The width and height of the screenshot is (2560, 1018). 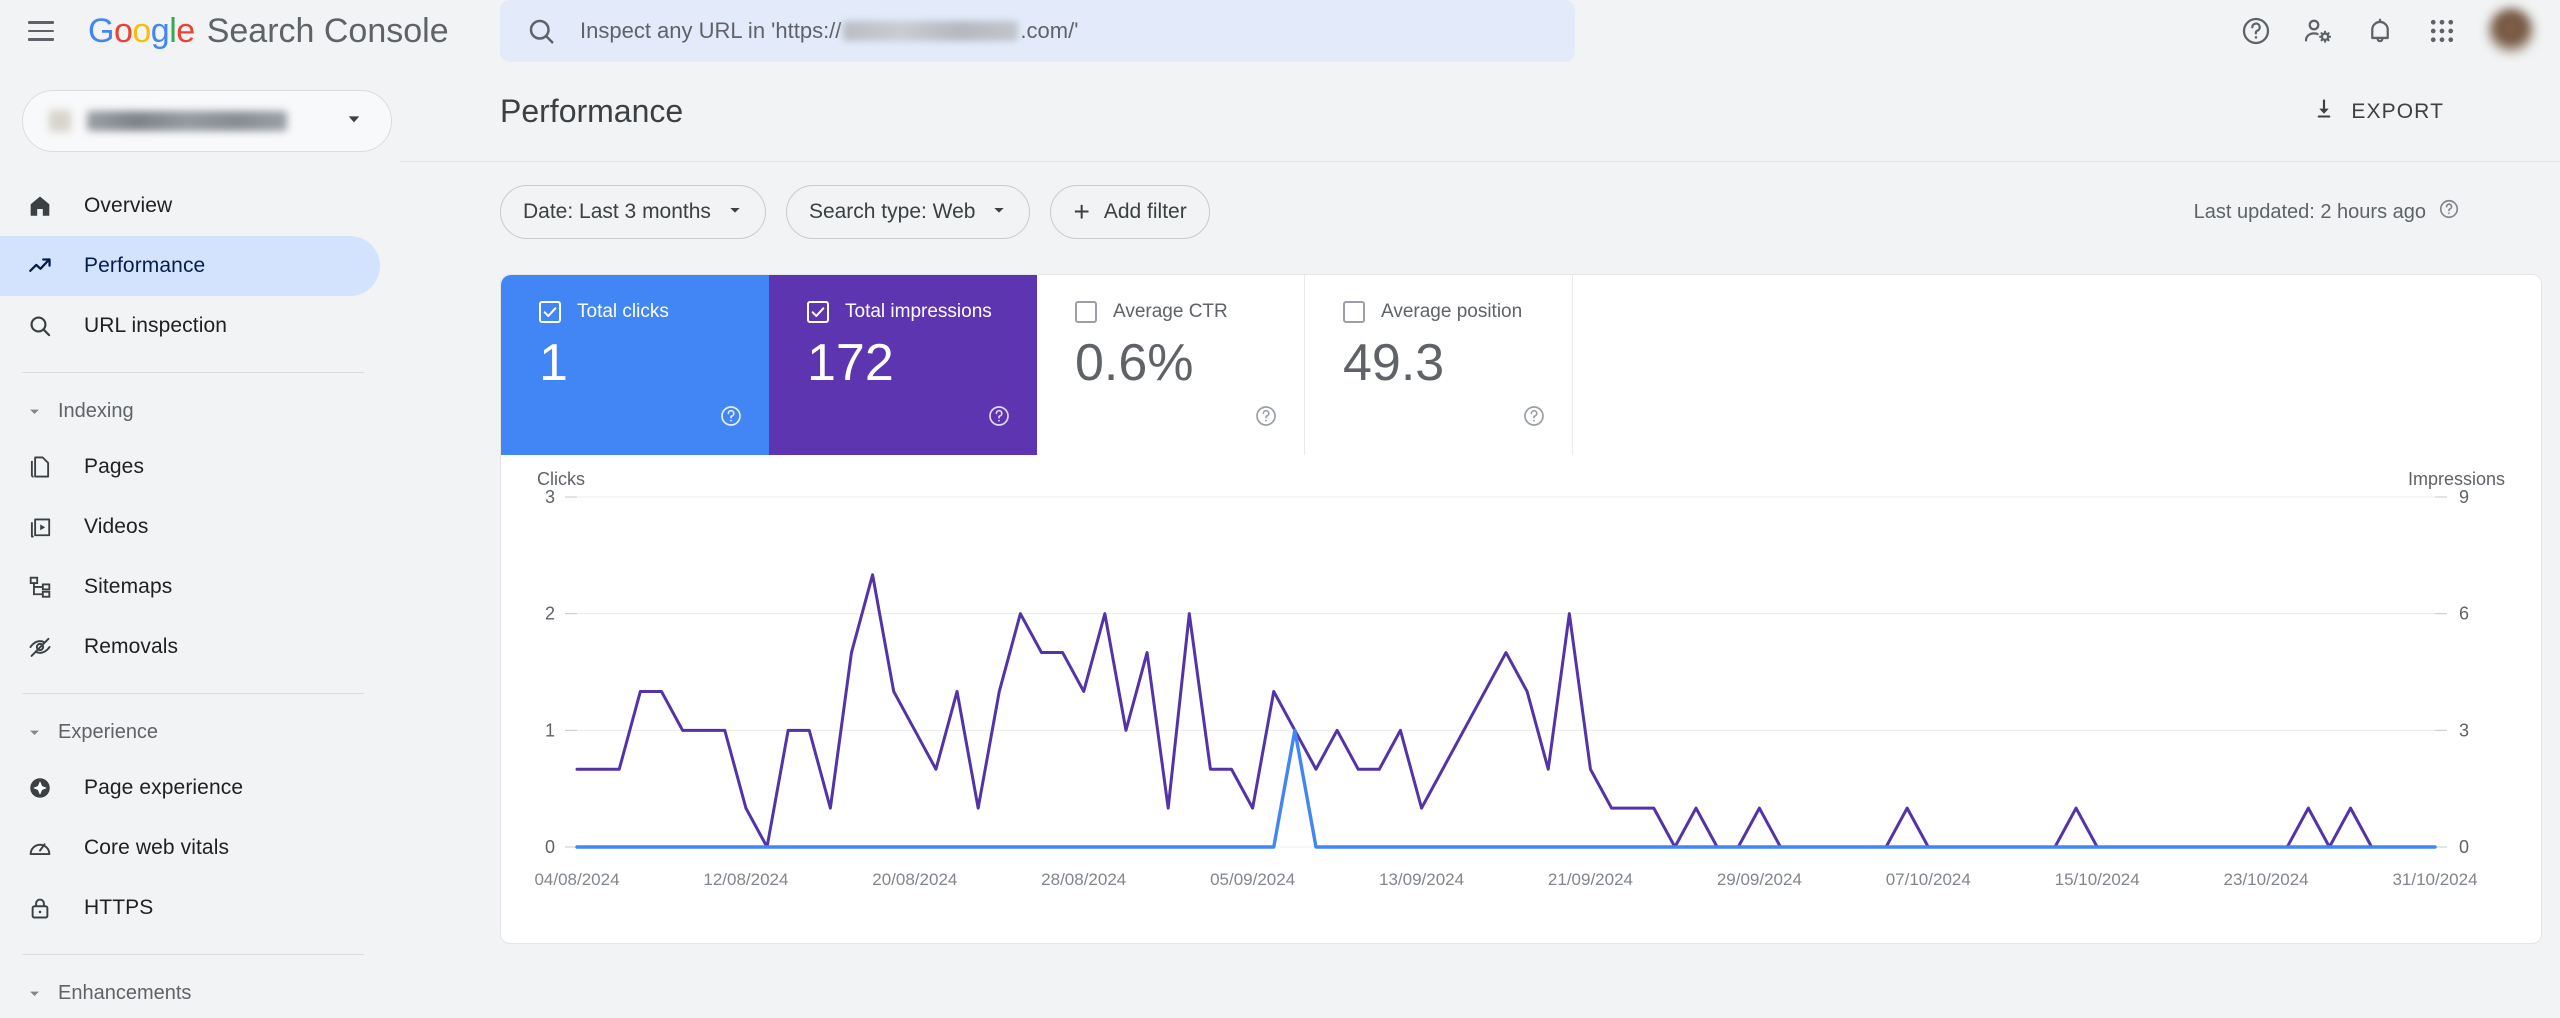 I want to click on date-filter-label: Date: Last 3 months, so click(x=617, y=211).